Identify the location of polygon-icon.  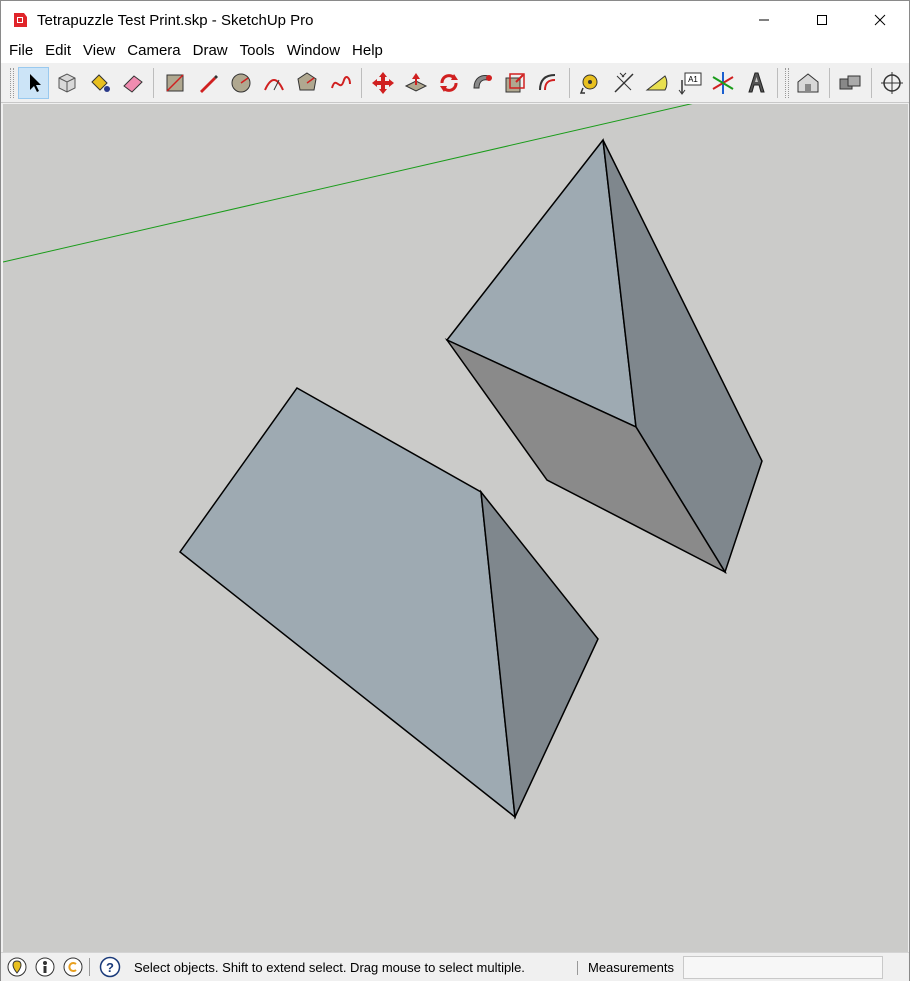
(307, 80).